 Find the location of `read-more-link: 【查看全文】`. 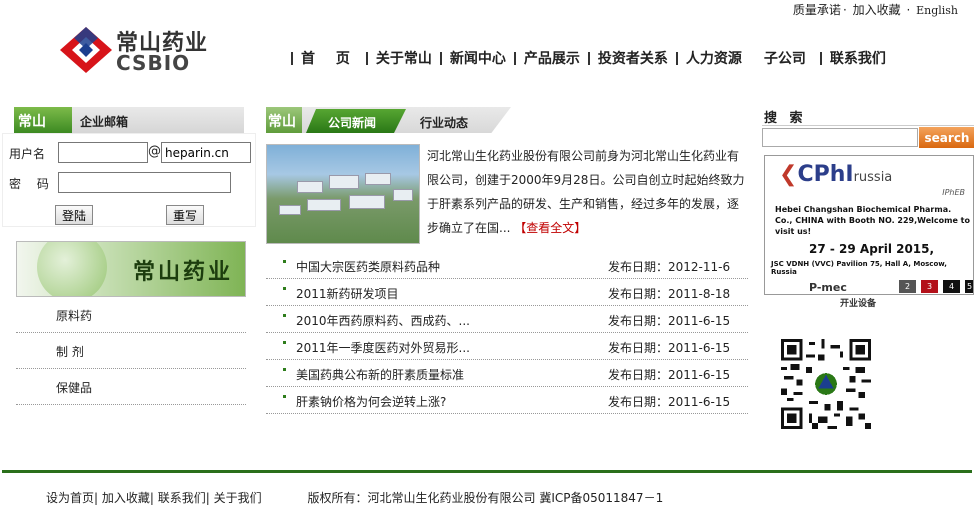

read-more-link: 【查看全文】 is located at coordinates (550, 228).